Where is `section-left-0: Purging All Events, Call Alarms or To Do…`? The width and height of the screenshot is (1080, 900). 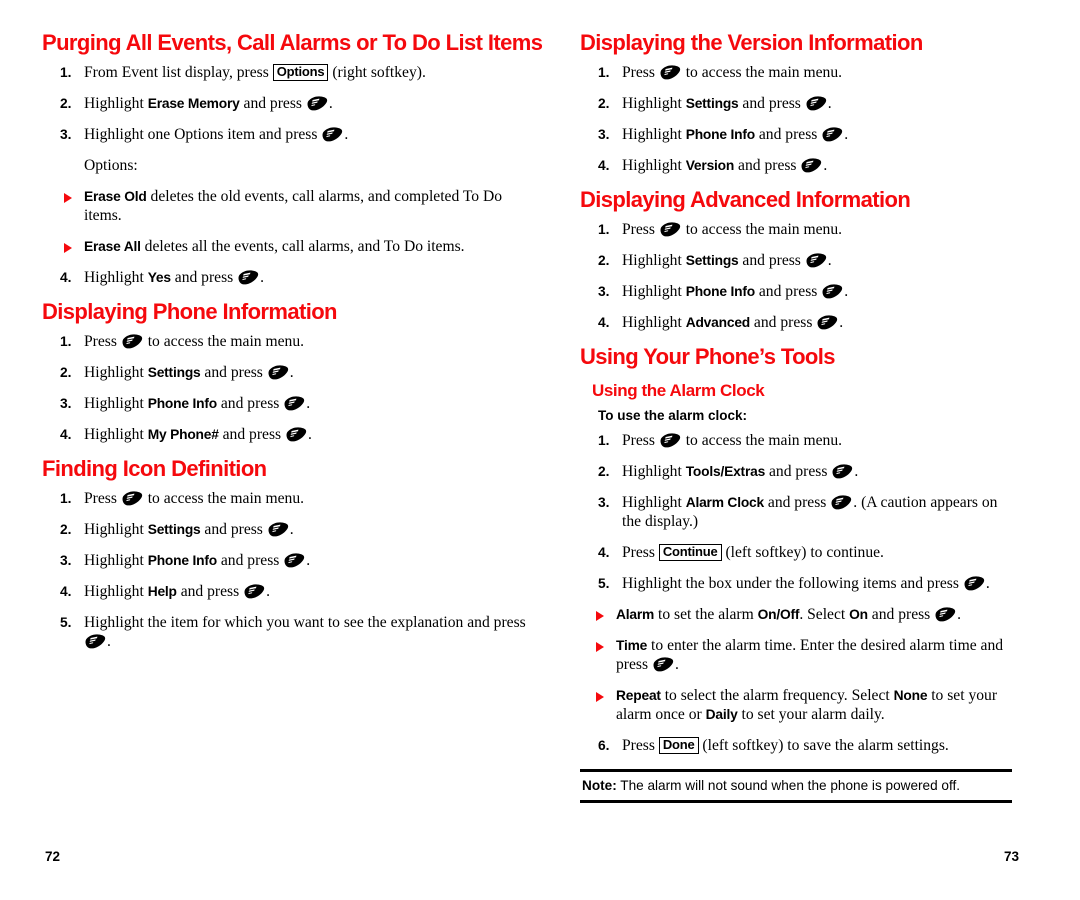 section-left-0: Purging All Events, Call Alarms or To Do… is located at coordinates (292, 158).